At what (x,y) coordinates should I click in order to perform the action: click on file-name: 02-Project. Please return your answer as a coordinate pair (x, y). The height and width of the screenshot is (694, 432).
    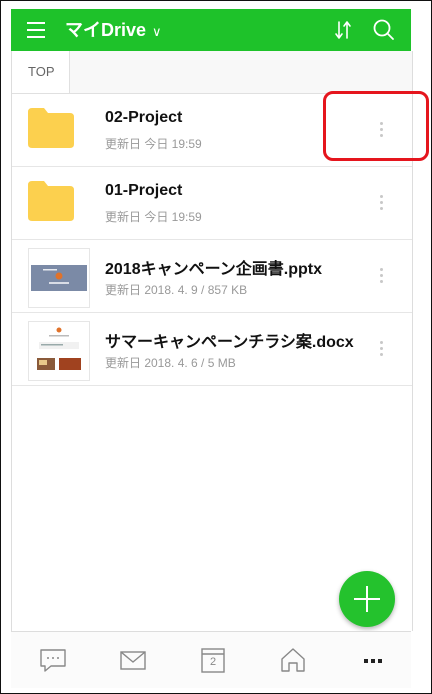
    Looking at the image, I should click on (144, 117).